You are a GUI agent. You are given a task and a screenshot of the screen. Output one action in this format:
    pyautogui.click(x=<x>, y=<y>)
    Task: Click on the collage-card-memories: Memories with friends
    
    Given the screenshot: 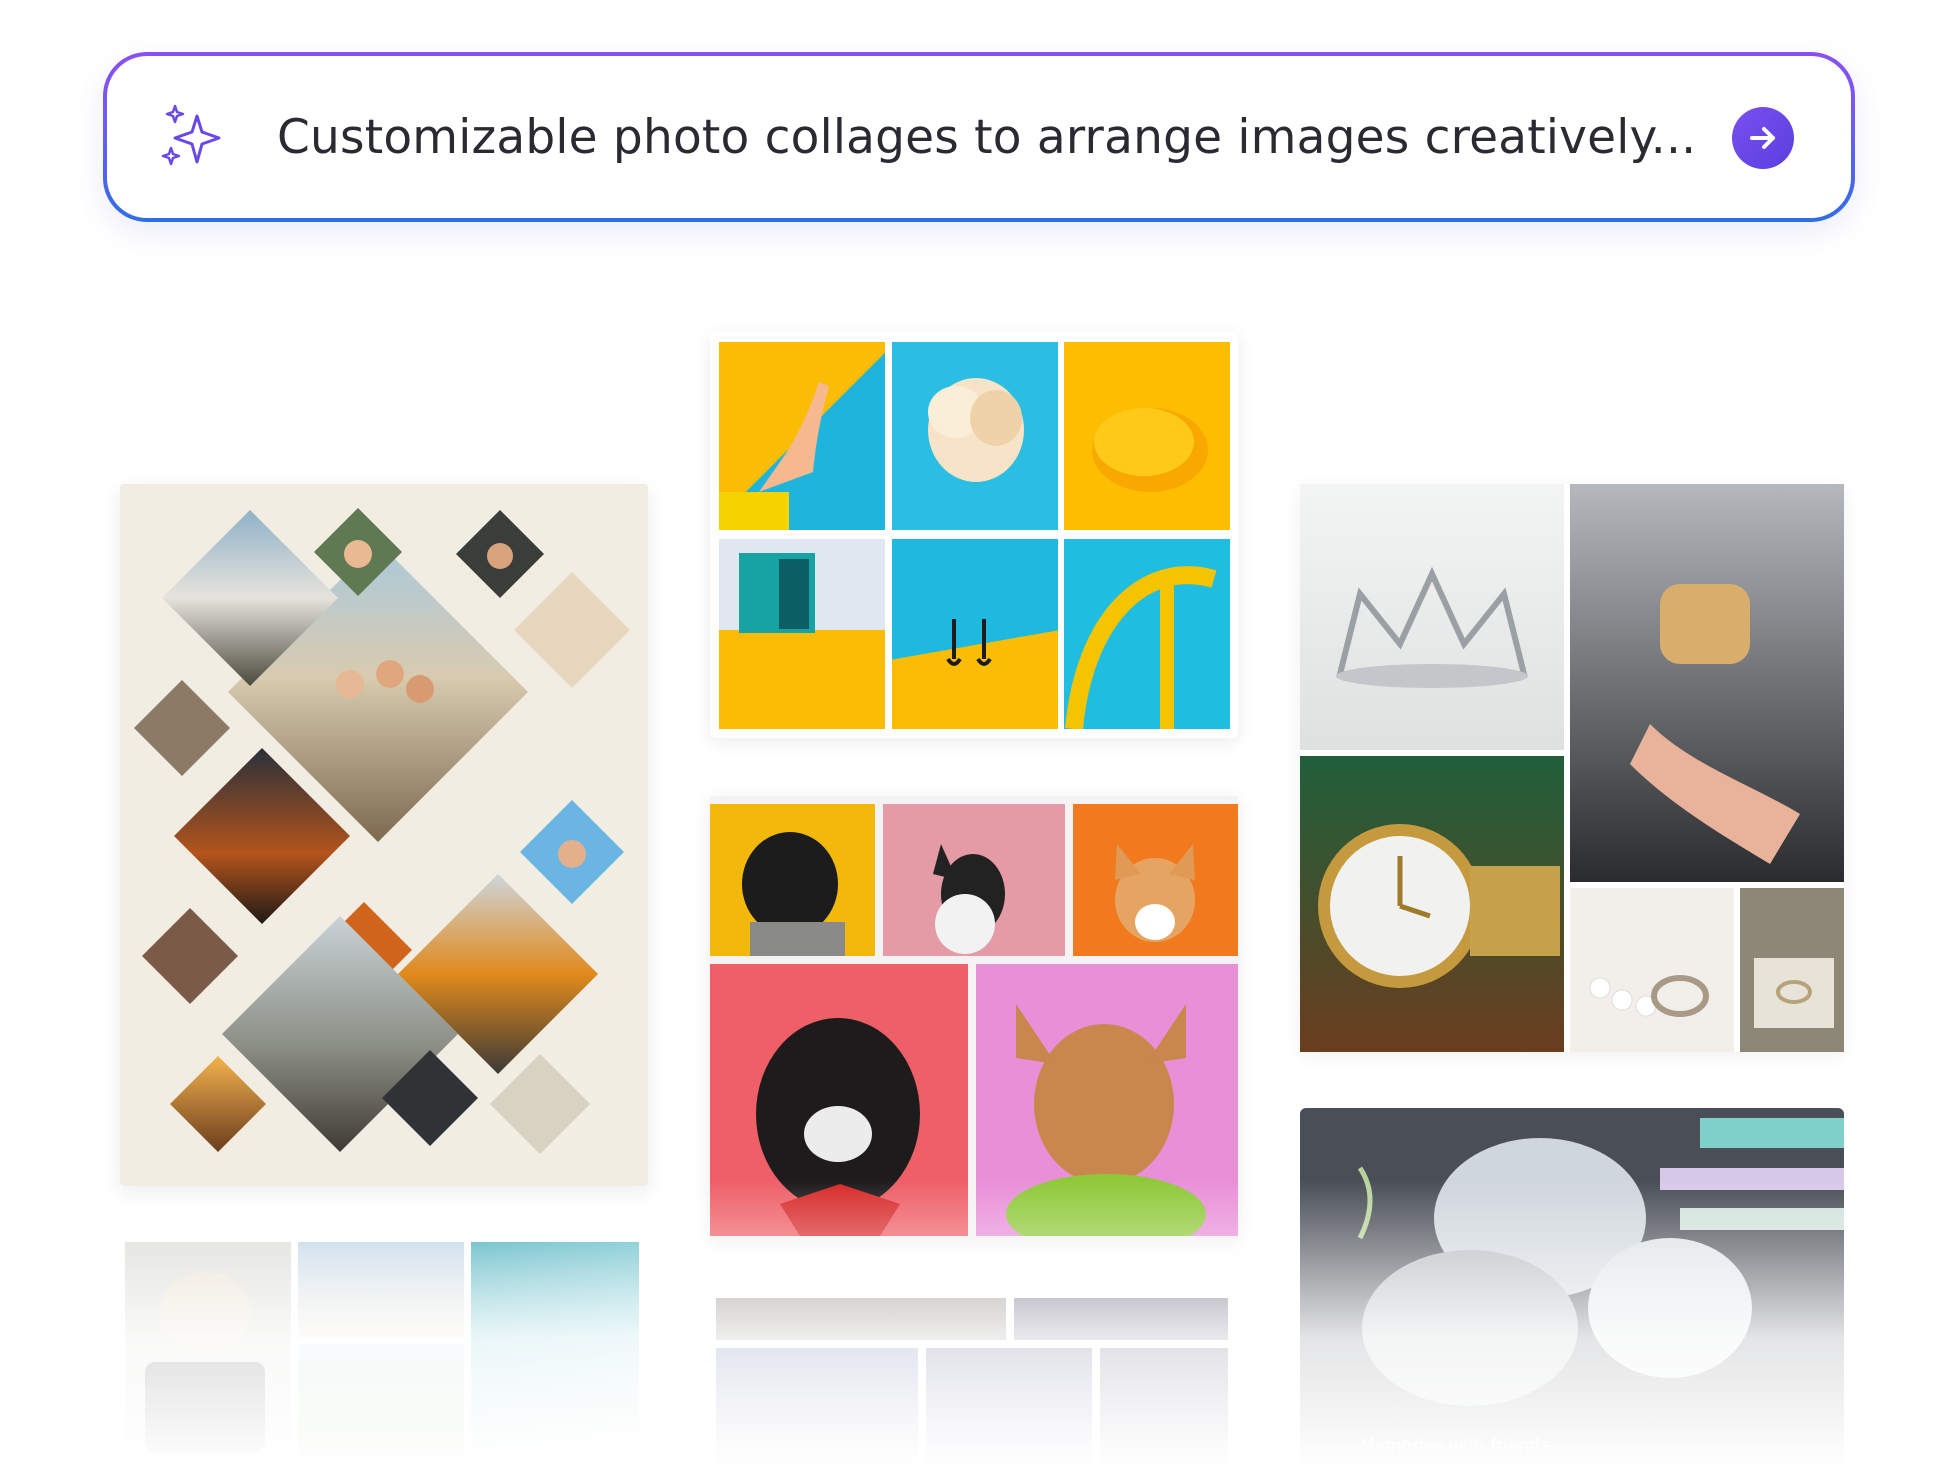 What is the action you would take?
    pyautogui.click(x=1572, y=1288)
    